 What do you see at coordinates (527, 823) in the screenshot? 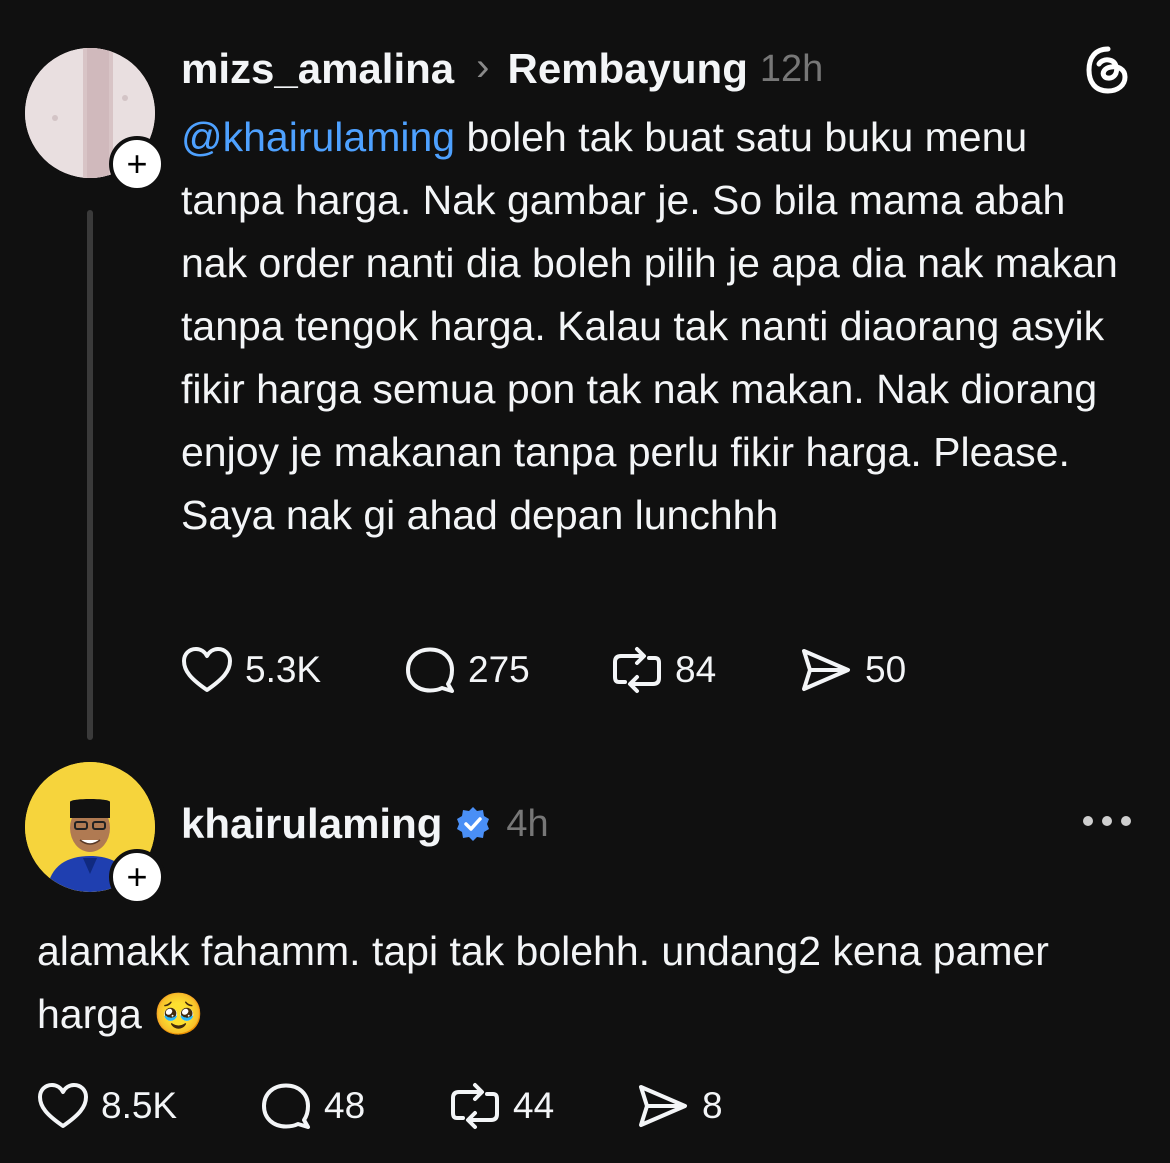
I see `reply-time: 4h` at bounding box center [527, 823].